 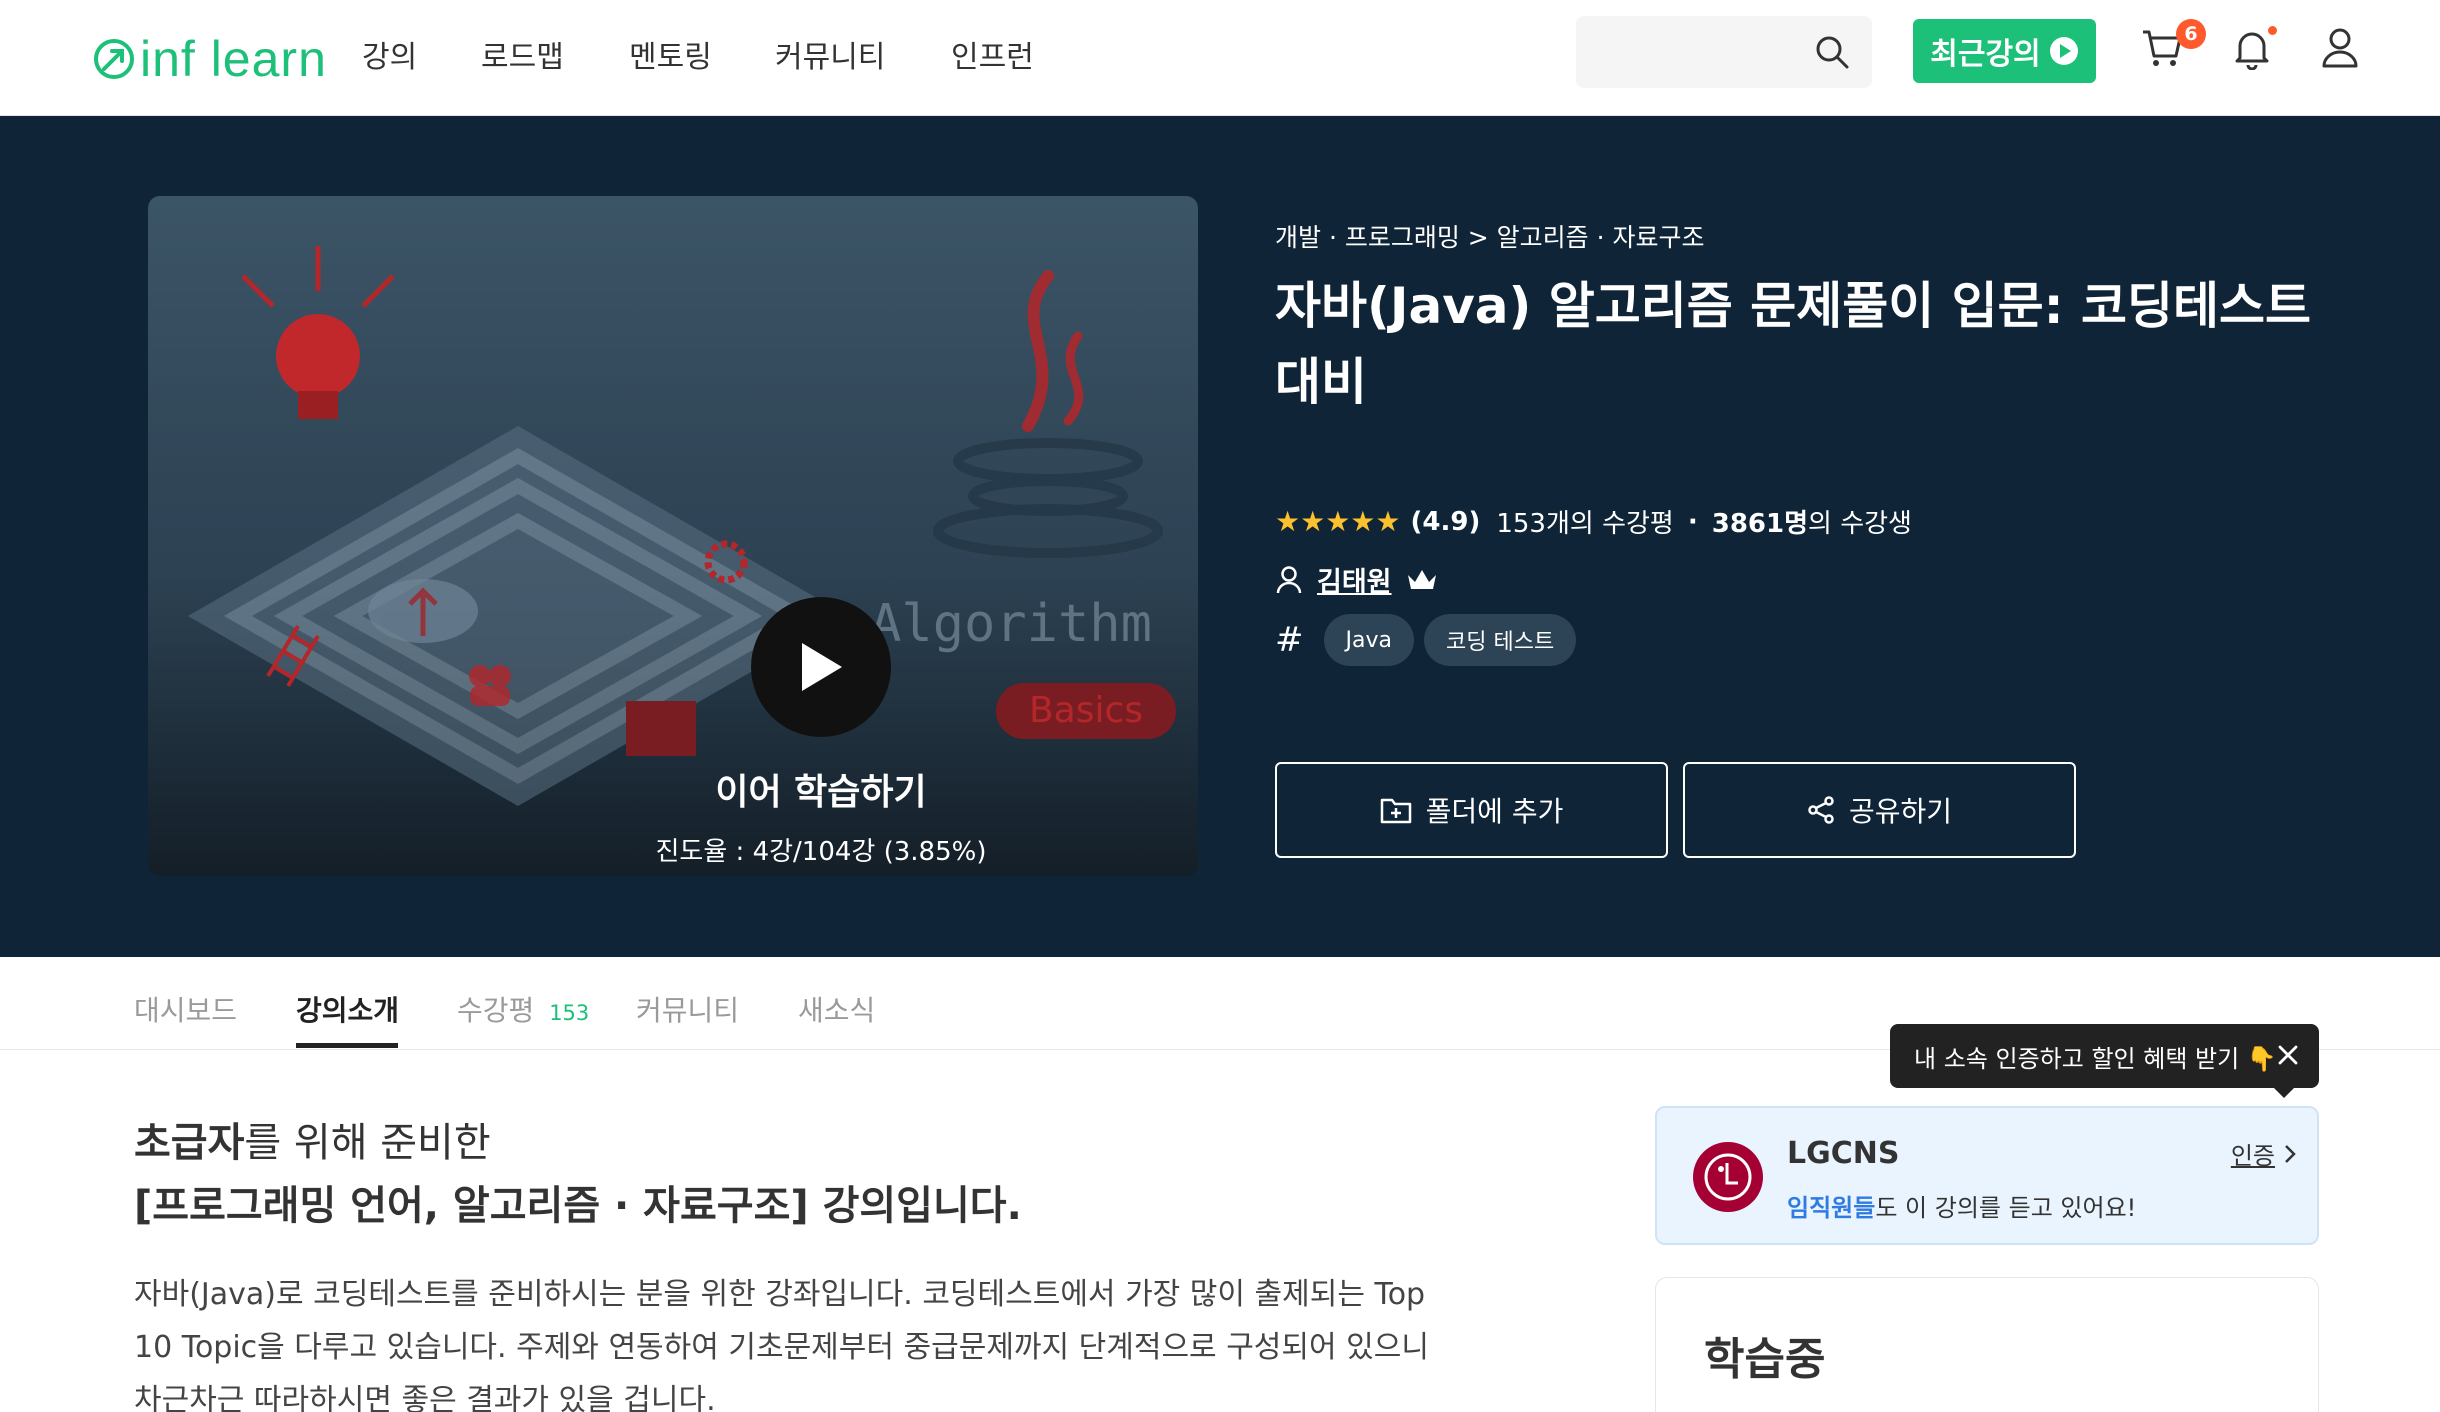 What do you see at coordinates (389, 54) in the screenshot?
I see `nav-item-courses: 강의` at bounding box center [389, 54].